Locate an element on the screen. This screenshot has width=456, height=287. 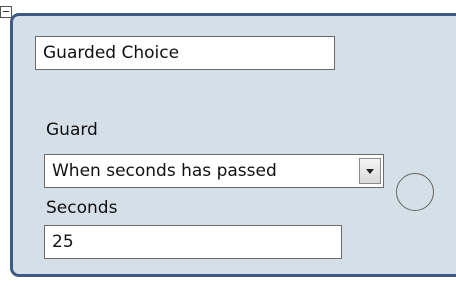
seconds-input: 25 is located at coordinates (193, 242).